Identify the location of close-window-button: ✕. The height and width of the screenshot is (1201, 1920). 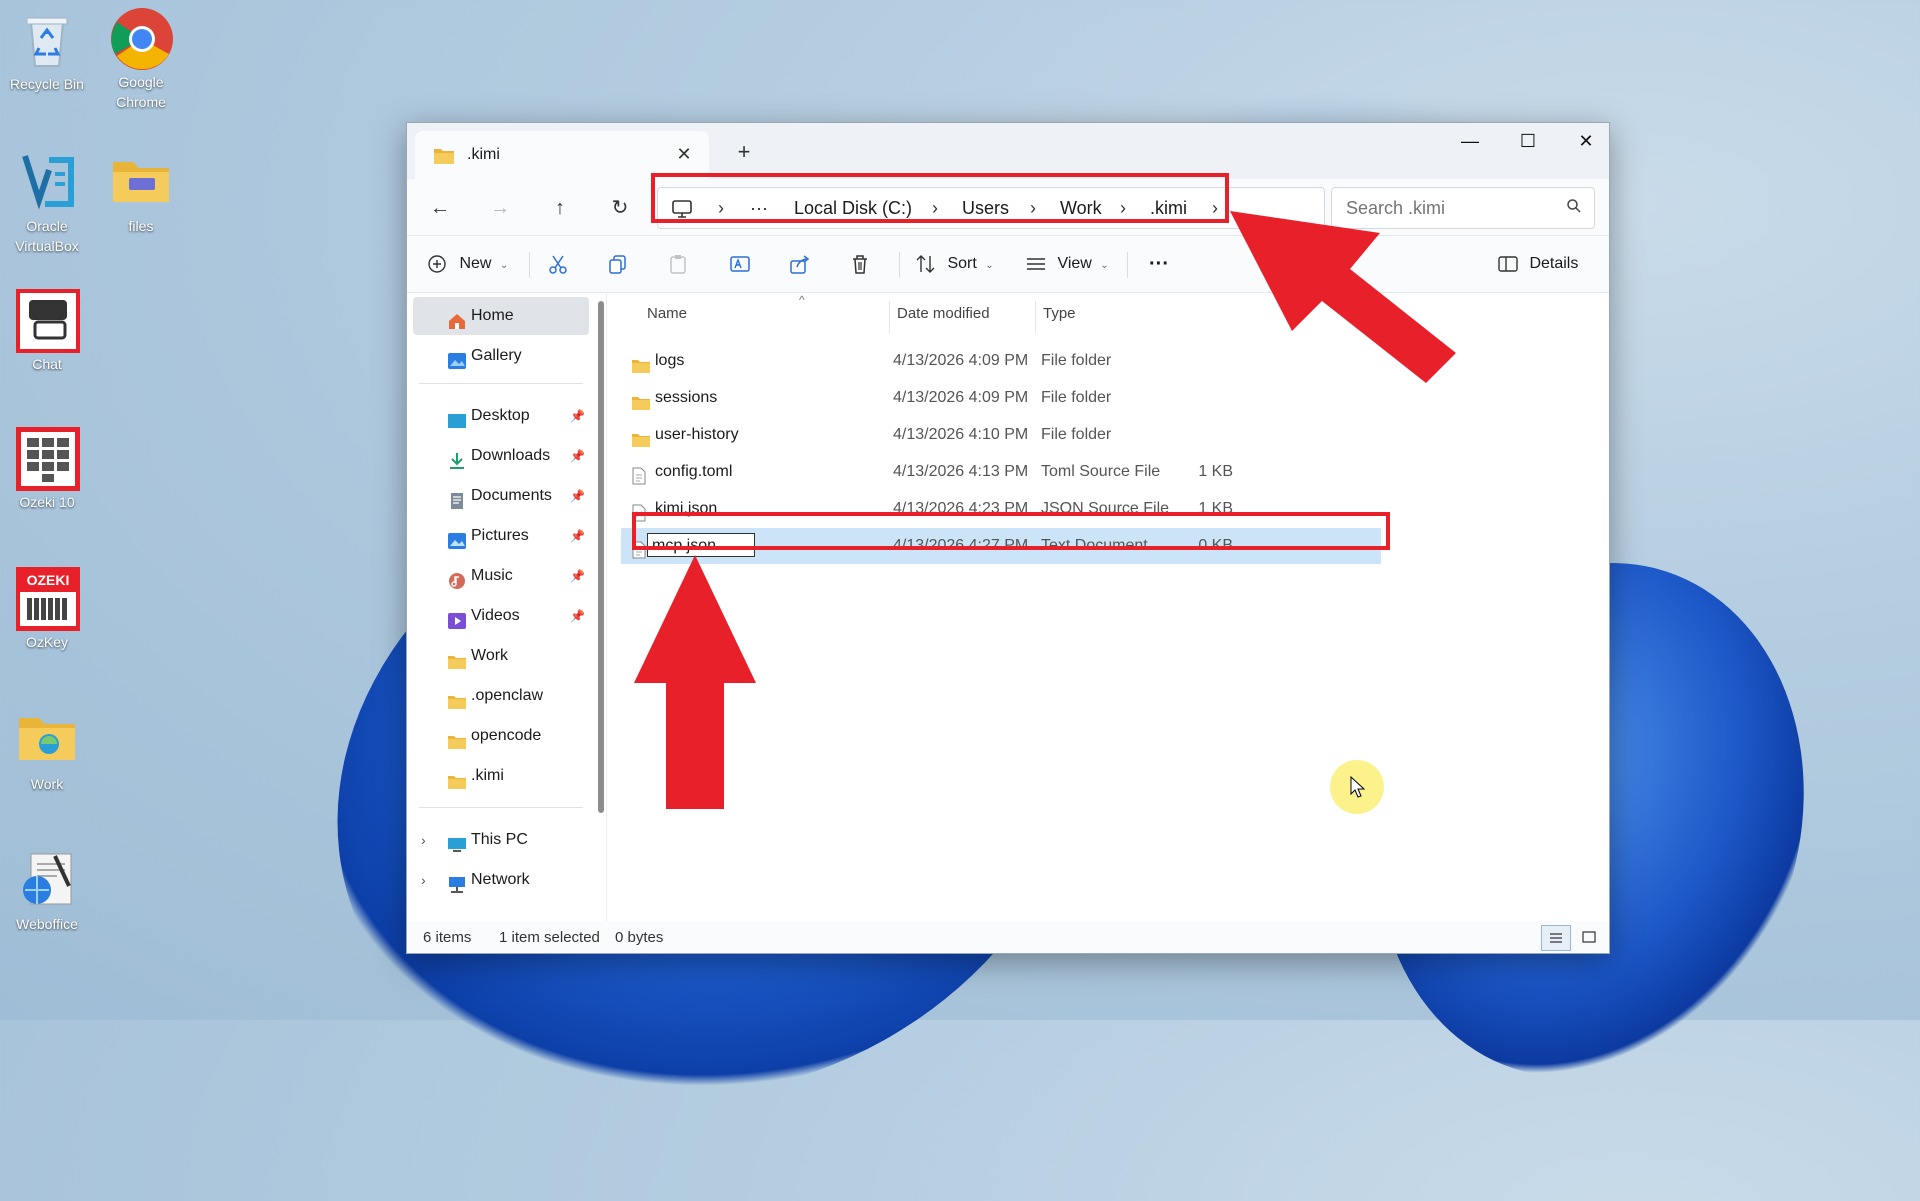
(1583, 141).